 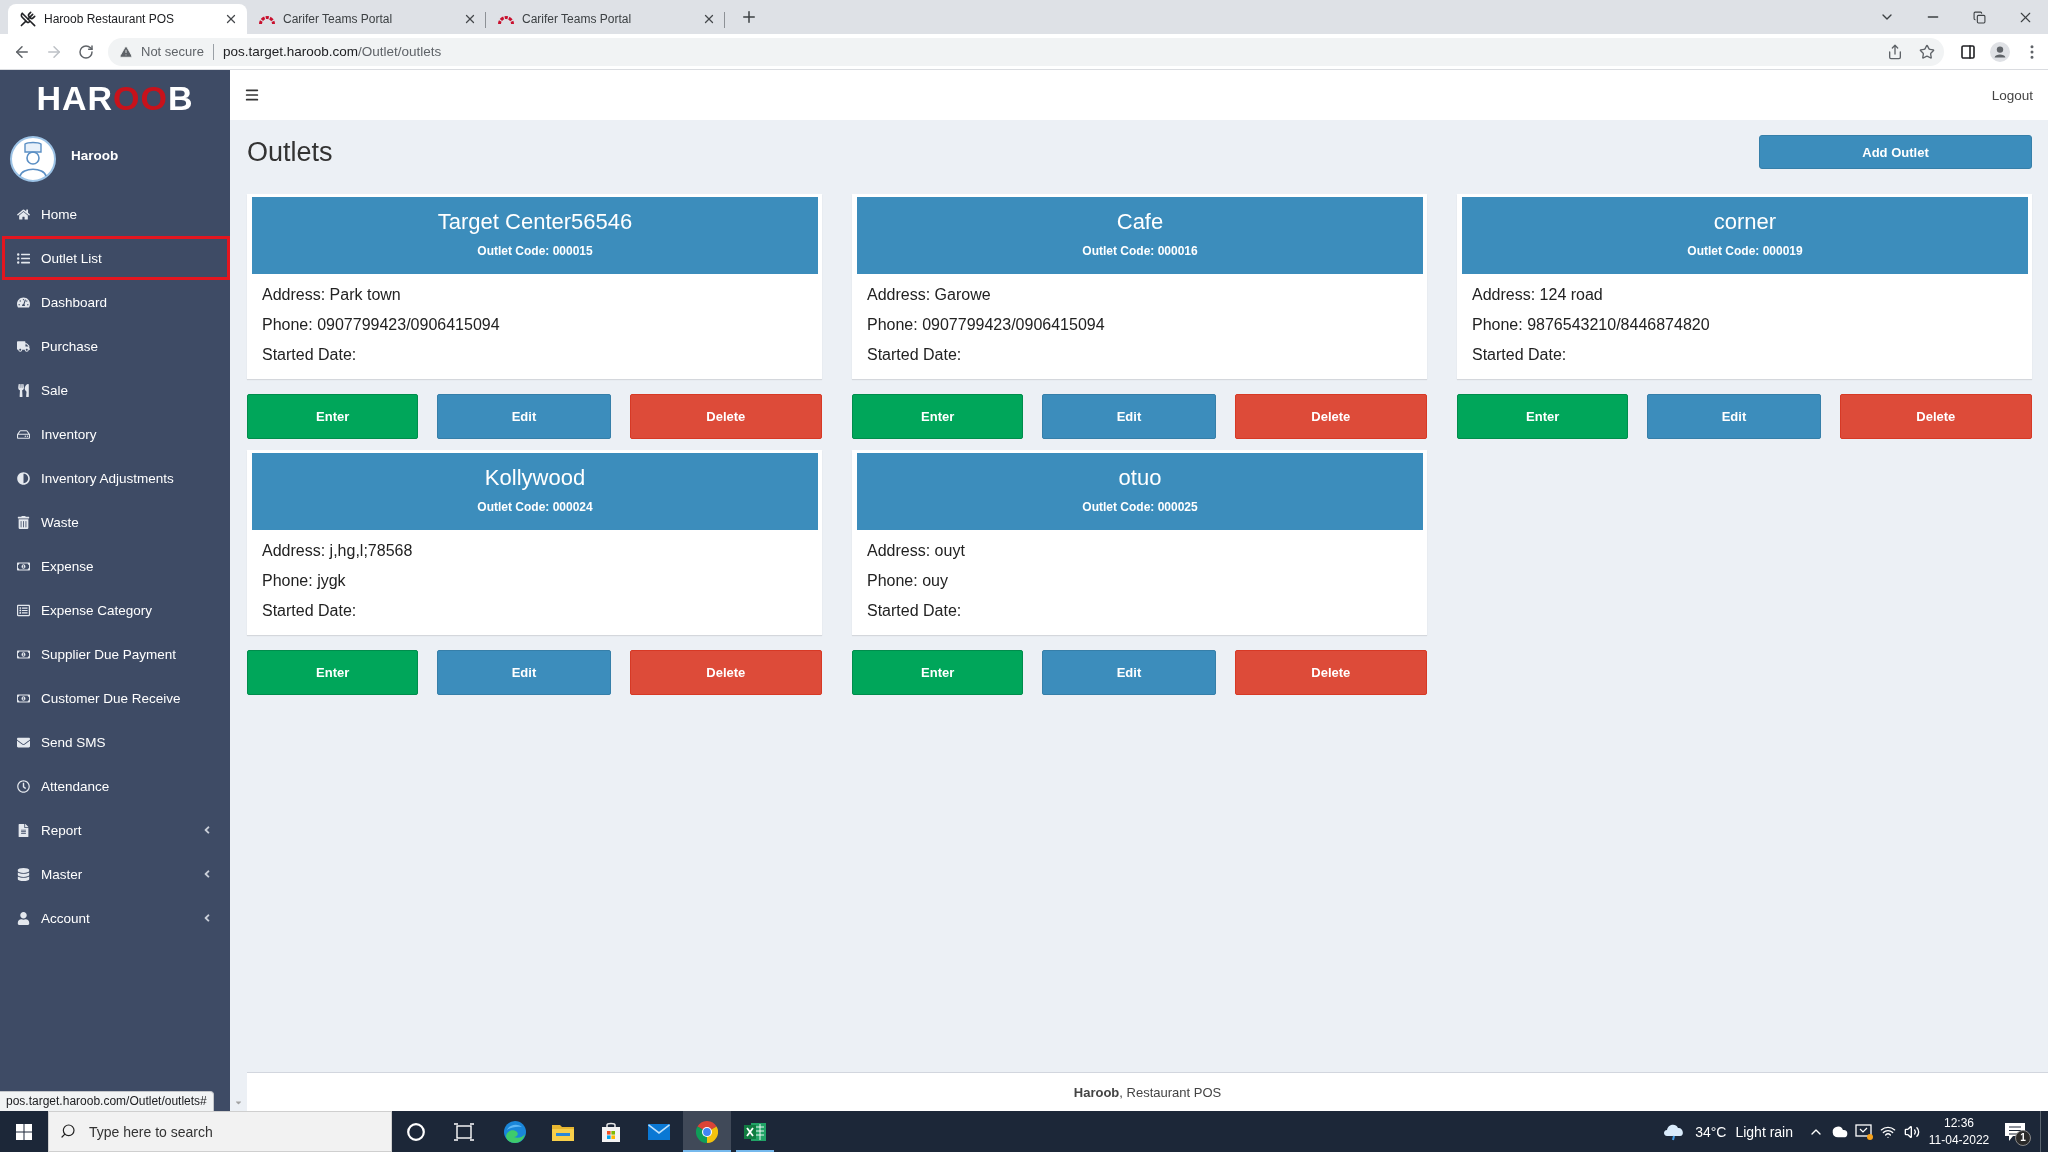 What do you see at coordinates (535, 251) in the screenshot?
I see `outlet-code: Outlet Code: 000015` at bounding box center [535, 251].